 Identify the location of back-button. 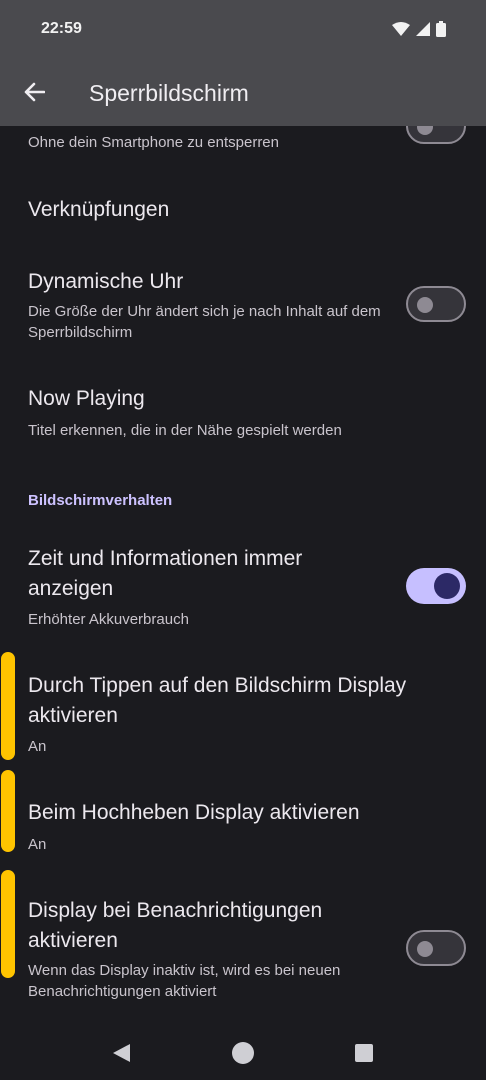
(34, 92).